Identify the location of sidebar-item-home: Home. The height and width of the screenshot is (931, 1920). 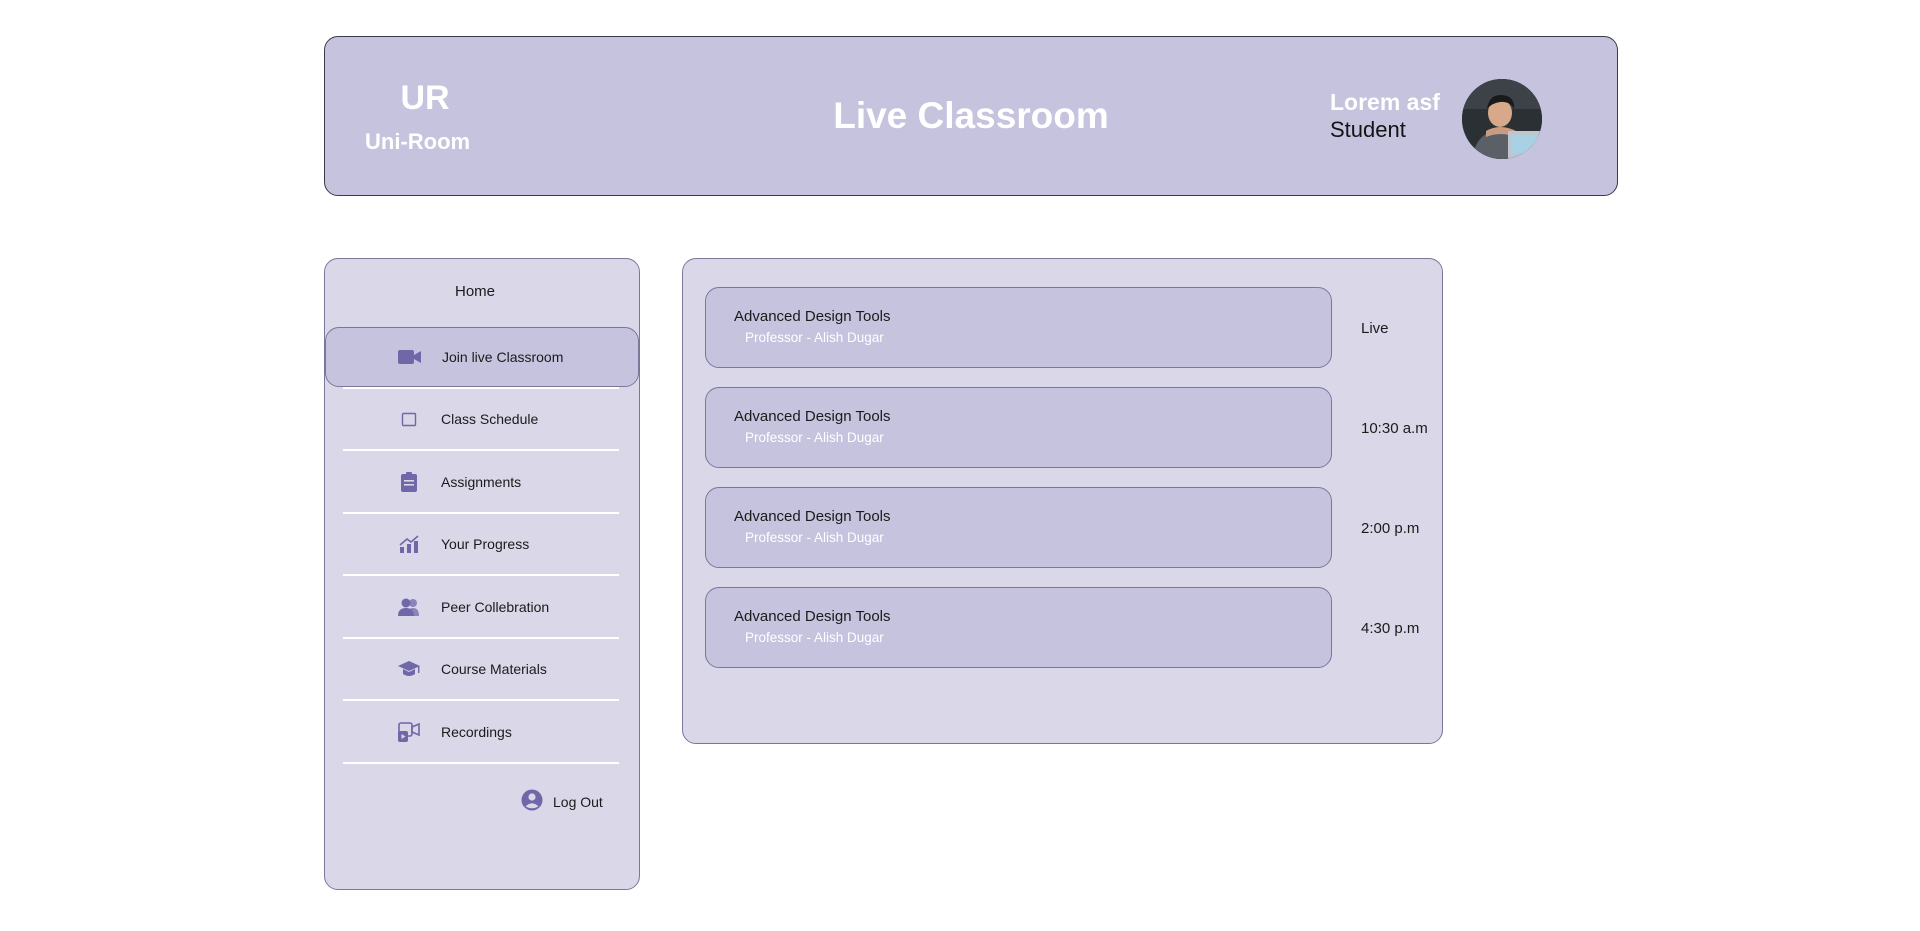
(475, 291).